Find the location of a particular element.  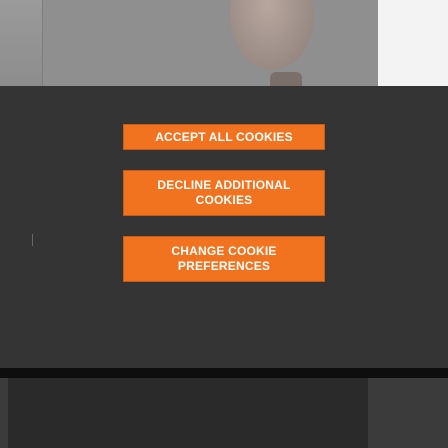

background-page-right is located at coordinates (413, 43).